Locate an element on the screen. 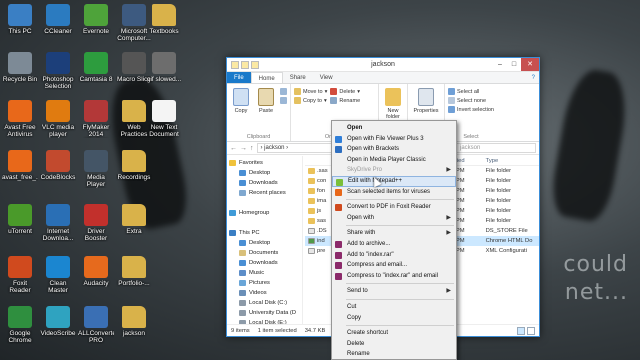  tab-home: Home is located at coordinates (266, 77).